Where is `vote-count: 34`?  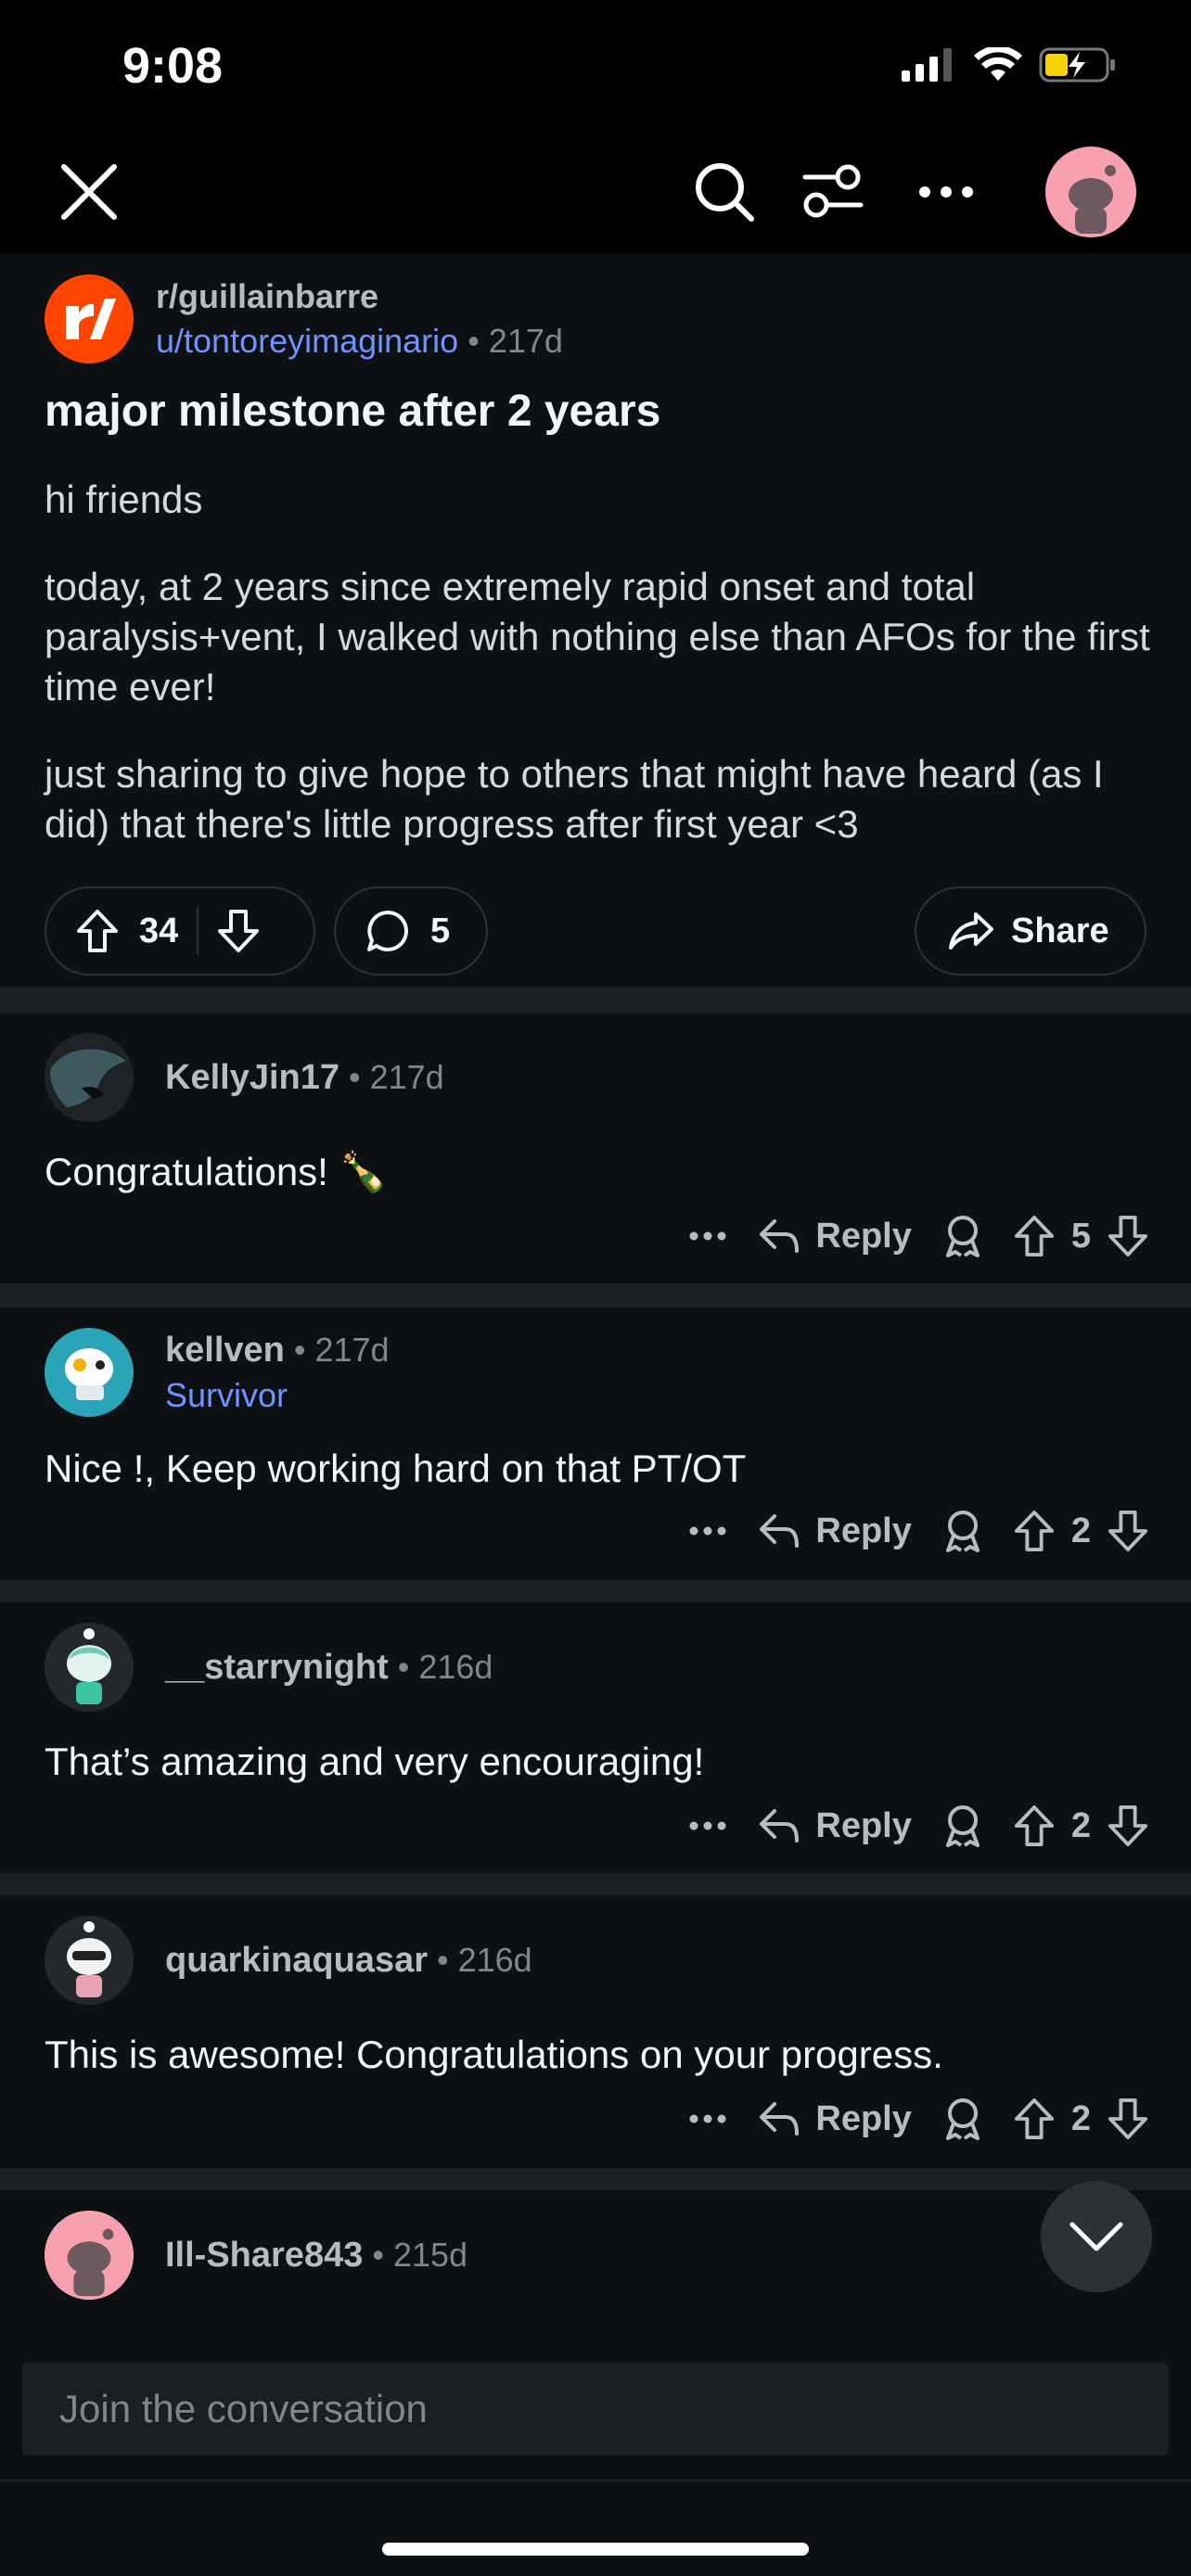
vote-count: 34 is located at coordinates (159, 930).